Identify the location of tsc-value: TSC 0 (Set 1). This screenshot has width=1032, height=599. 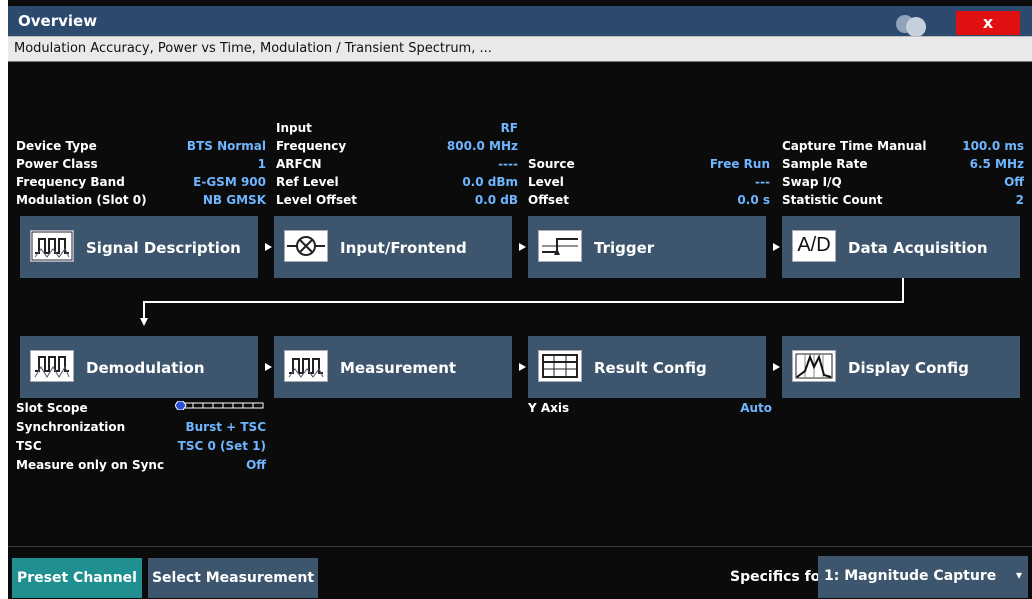
(221, 446).